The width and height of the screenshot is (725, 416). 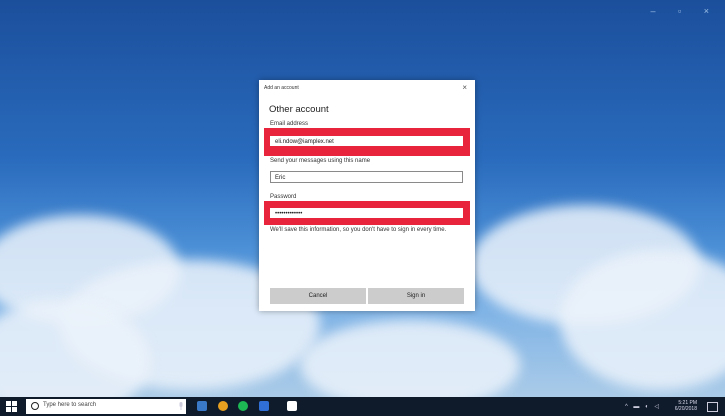 I want to click on password-label: Password, so click(x=283, y=197).